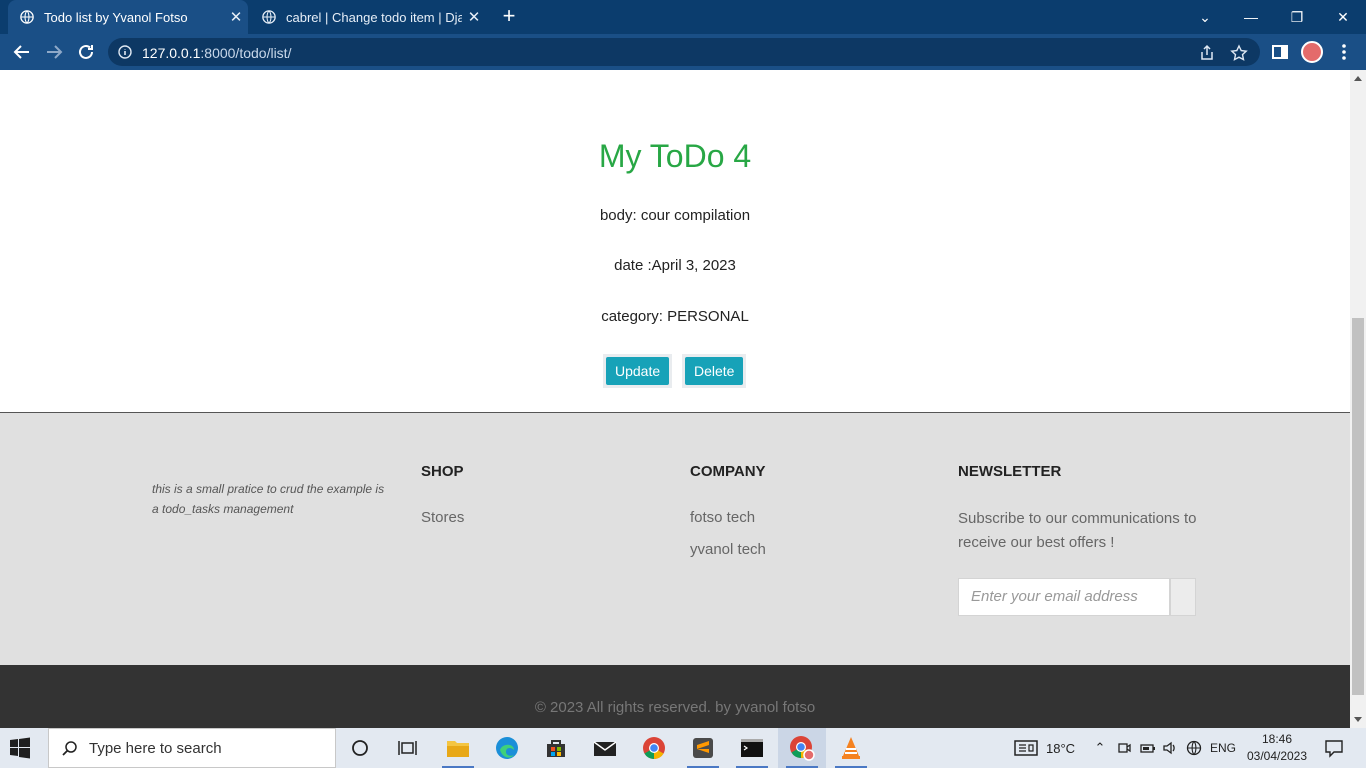 Image resolution: width=1366 pixels, height=768 pixels. Describe the element at coordinates (509, 16) in the screenshot. I see `new-tab-button: +` at that location.